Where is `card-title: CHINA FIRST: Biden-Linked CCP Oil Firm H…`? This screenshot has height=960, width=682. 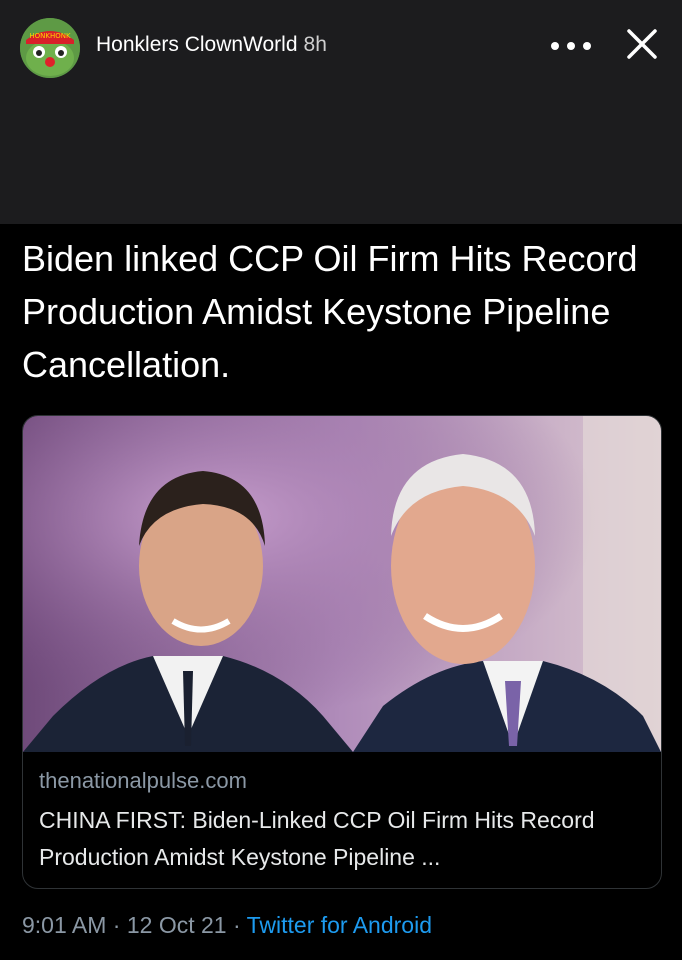
card-title: CHINA FIRST: Biden-Linked CCP Oil Firm H… is located at coordinates (342, 839).